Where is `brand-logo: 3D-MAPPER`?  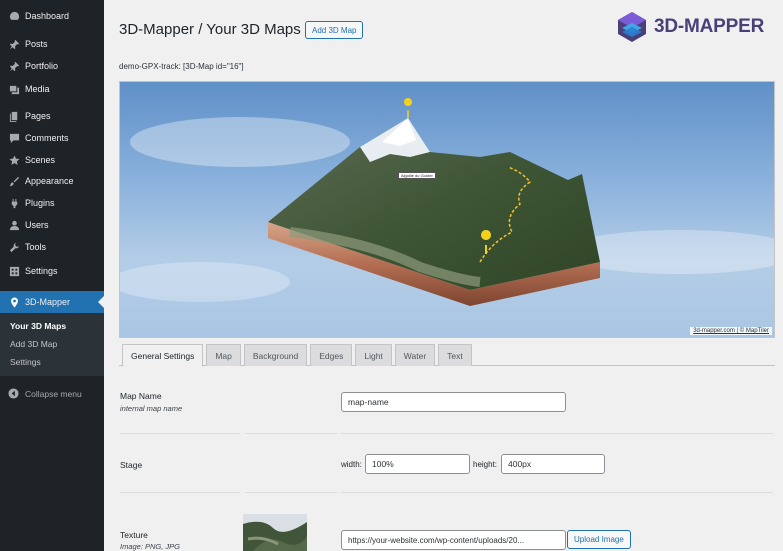
brand-logo: 3D-MAPPER is located at coordinates (690, 27).